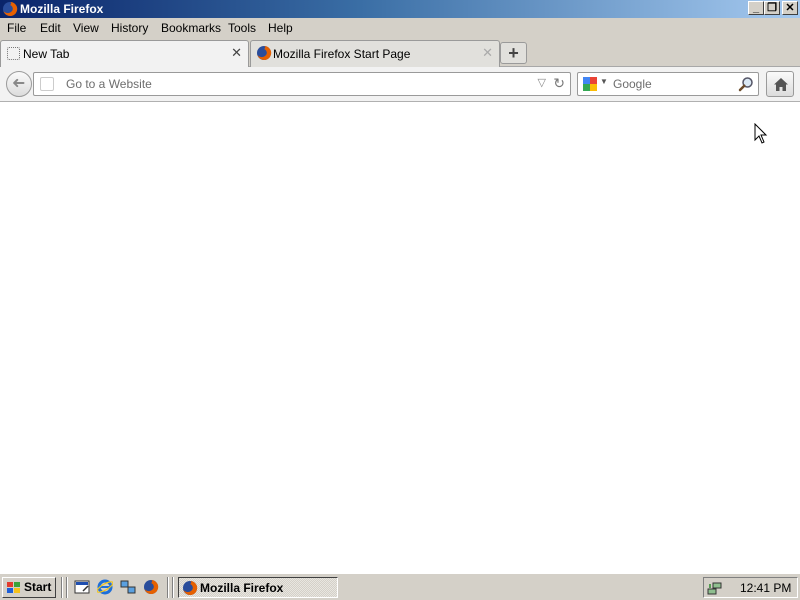 The image size is (800, 600). Describe the element at coordinates (50, 28) in the screenshot. I see `menu-edit: Edit` at that location.